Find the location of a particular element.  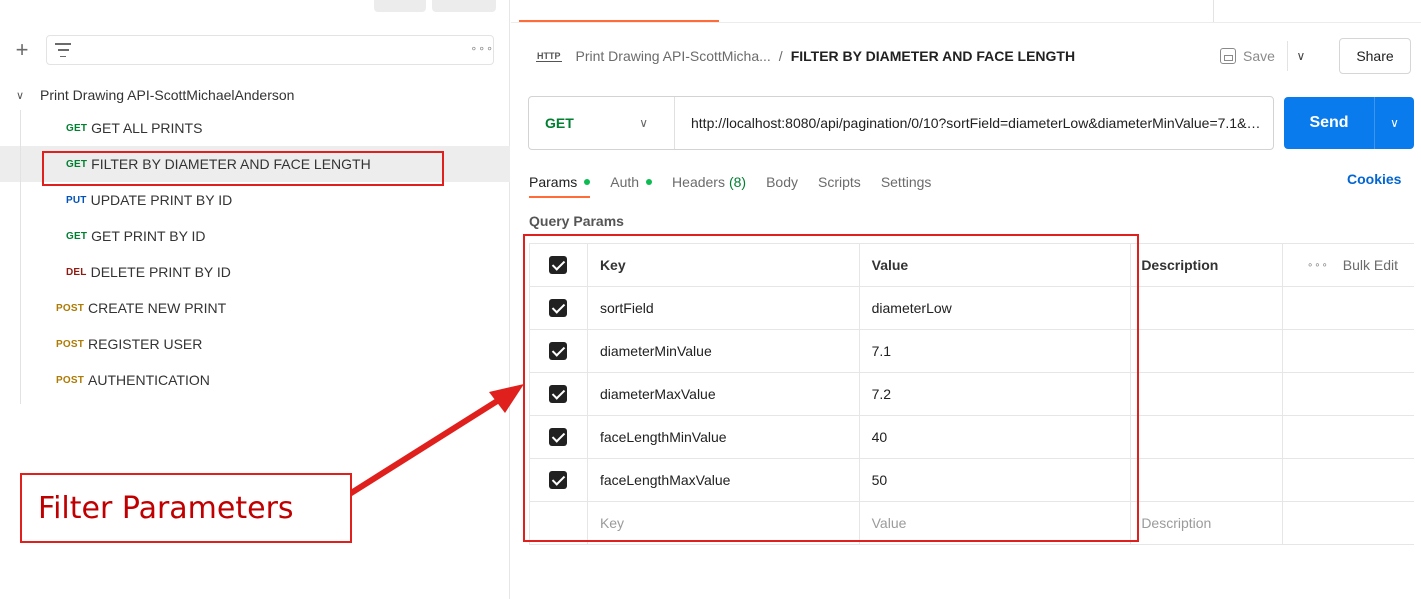

arrow-head is located at coordinates (506, 398).